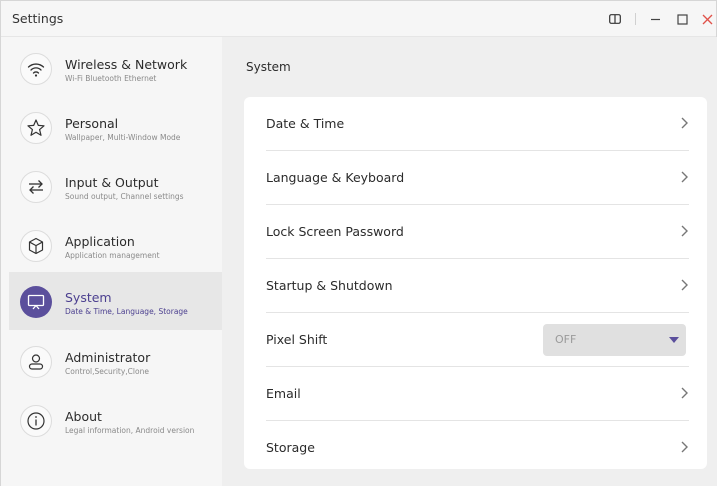 Image resolution: width=719 pixels, height=488 pixels. Describe the element at coordinates (111, 78) in the screenshot. I see `sidebar-item-subtitle: Wi-Fi Bluetooth Ethernet` at that location.